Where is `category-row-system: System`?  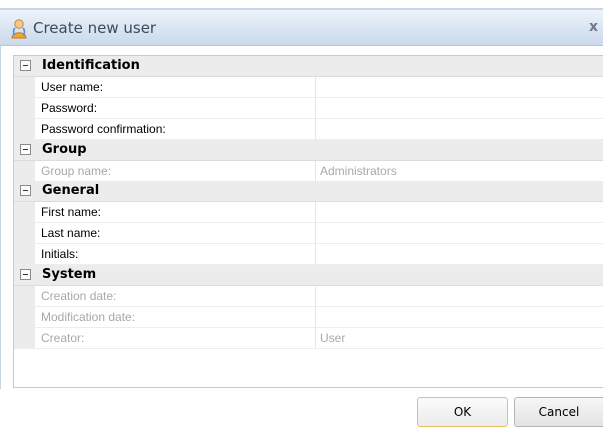 category-row-system: System is located at coordinates (308, 275).